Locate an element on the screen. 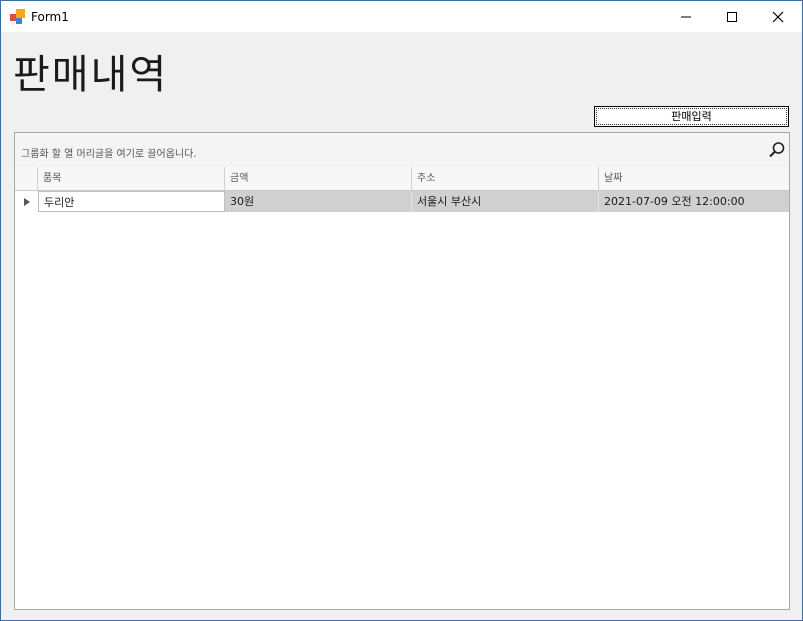  column-header-item: 품목 is located at coordinates (131, 178).